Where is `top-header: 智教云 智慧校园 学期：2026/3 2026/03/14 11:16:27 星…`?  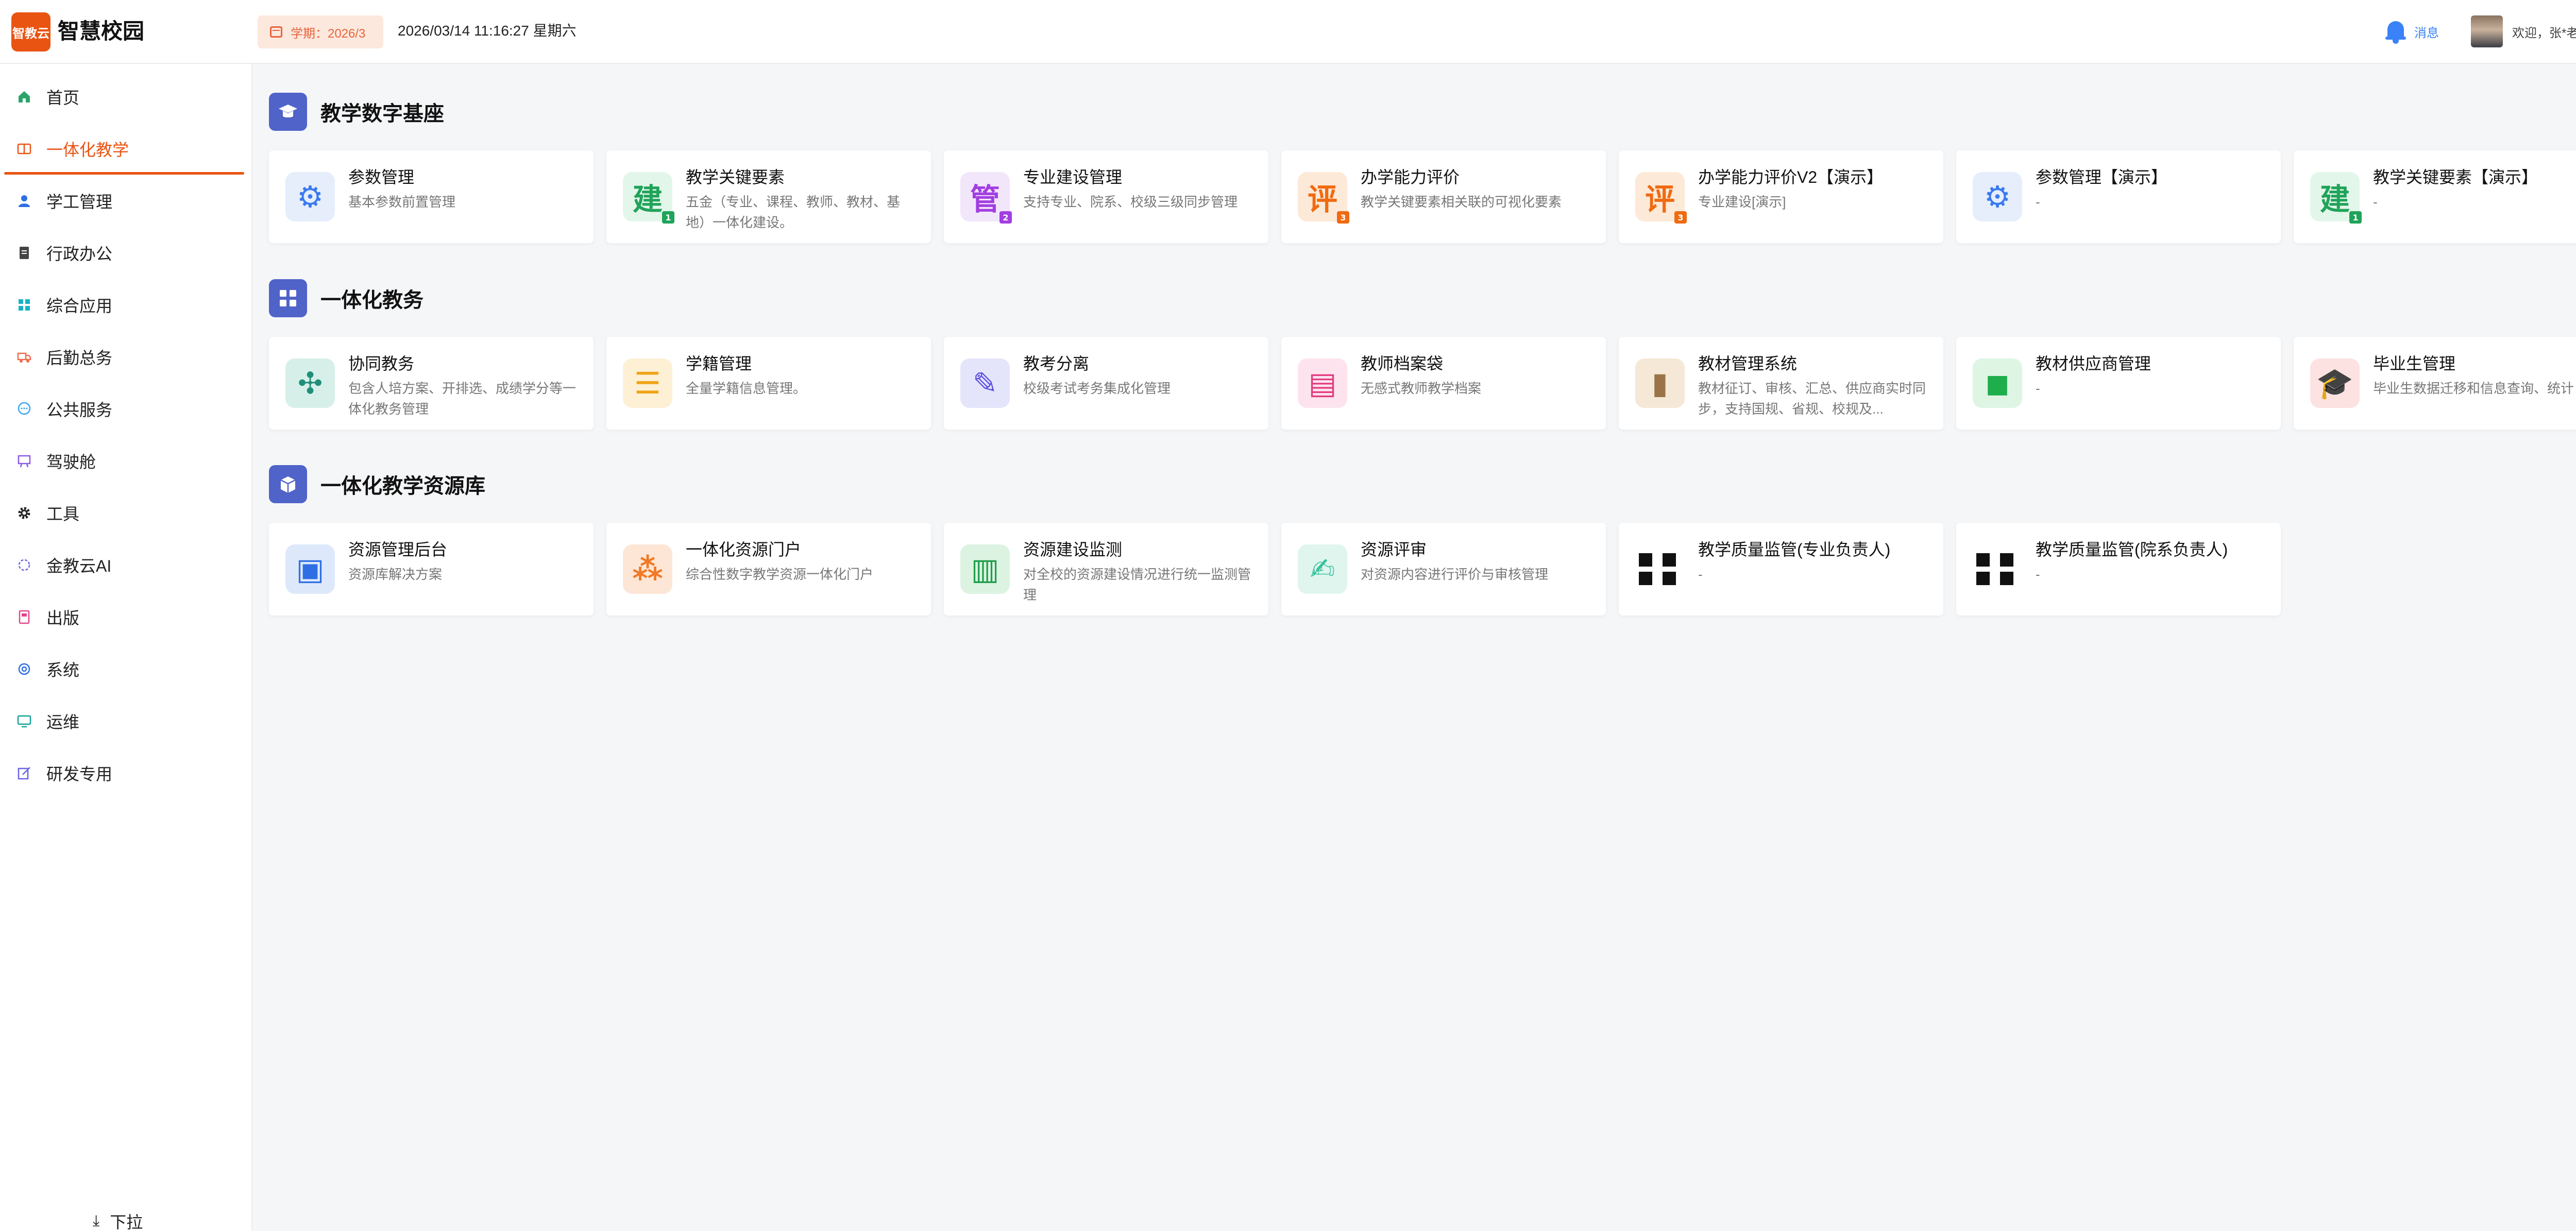
top-header: 智教云 智慧校园 学期：2026/3 2026/03/14 11:16:27 星… is located at coordinates (1288, 32).